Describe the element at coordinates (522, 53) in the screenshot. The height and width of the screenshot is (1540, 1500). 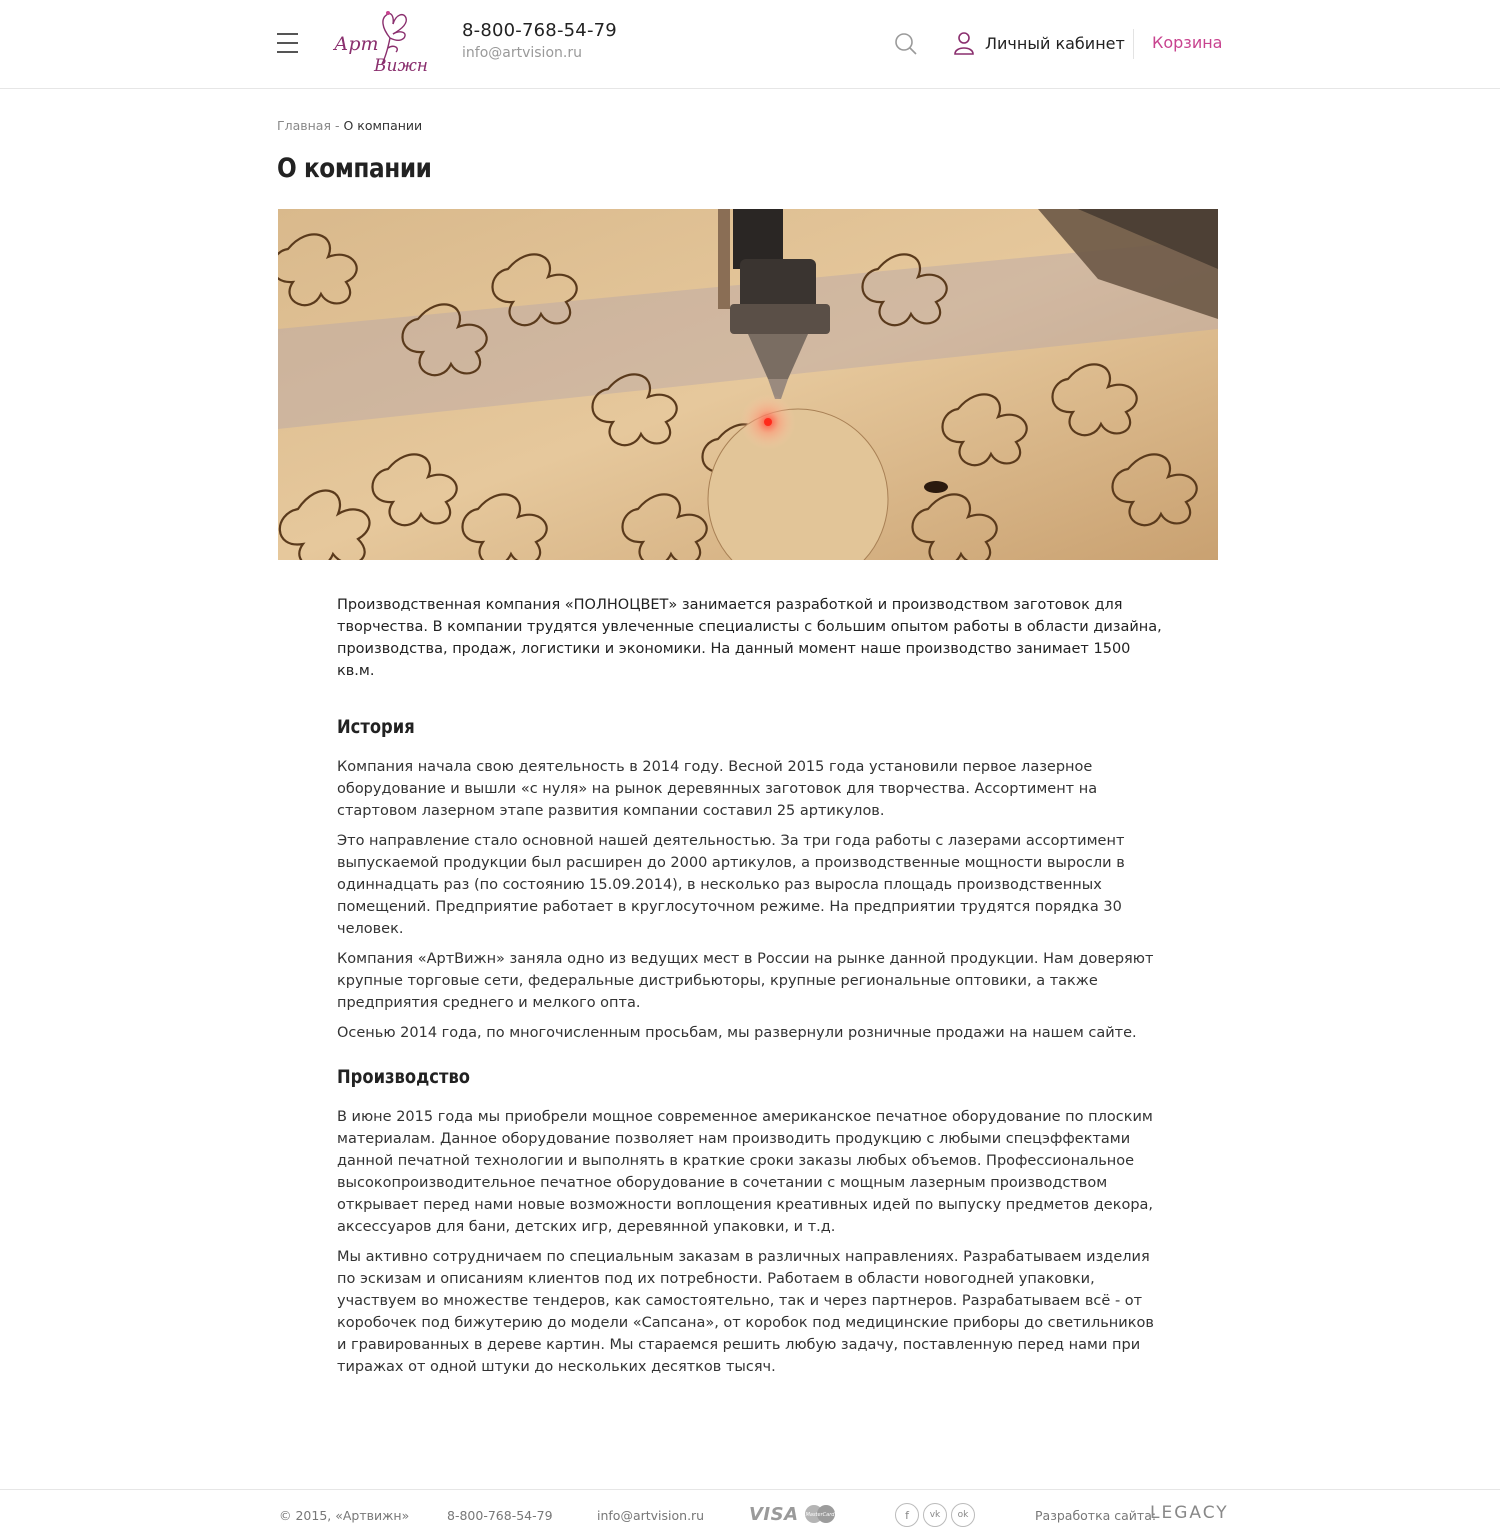
I see `header-email: info@artvision.ru` at that location.